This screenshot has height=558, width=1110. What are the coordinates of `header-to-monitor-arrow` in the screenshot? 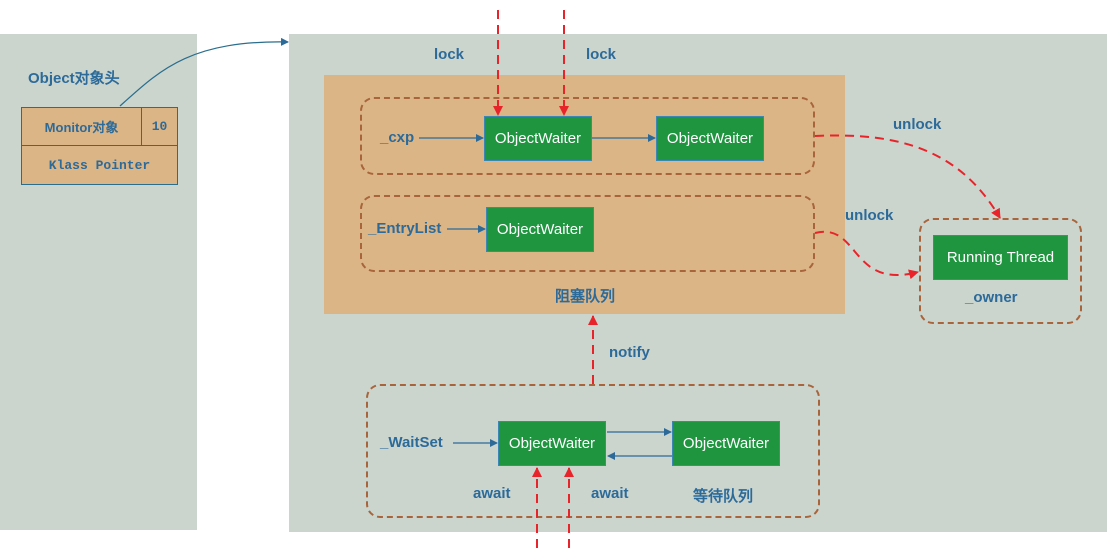 It's located at (204, 72).